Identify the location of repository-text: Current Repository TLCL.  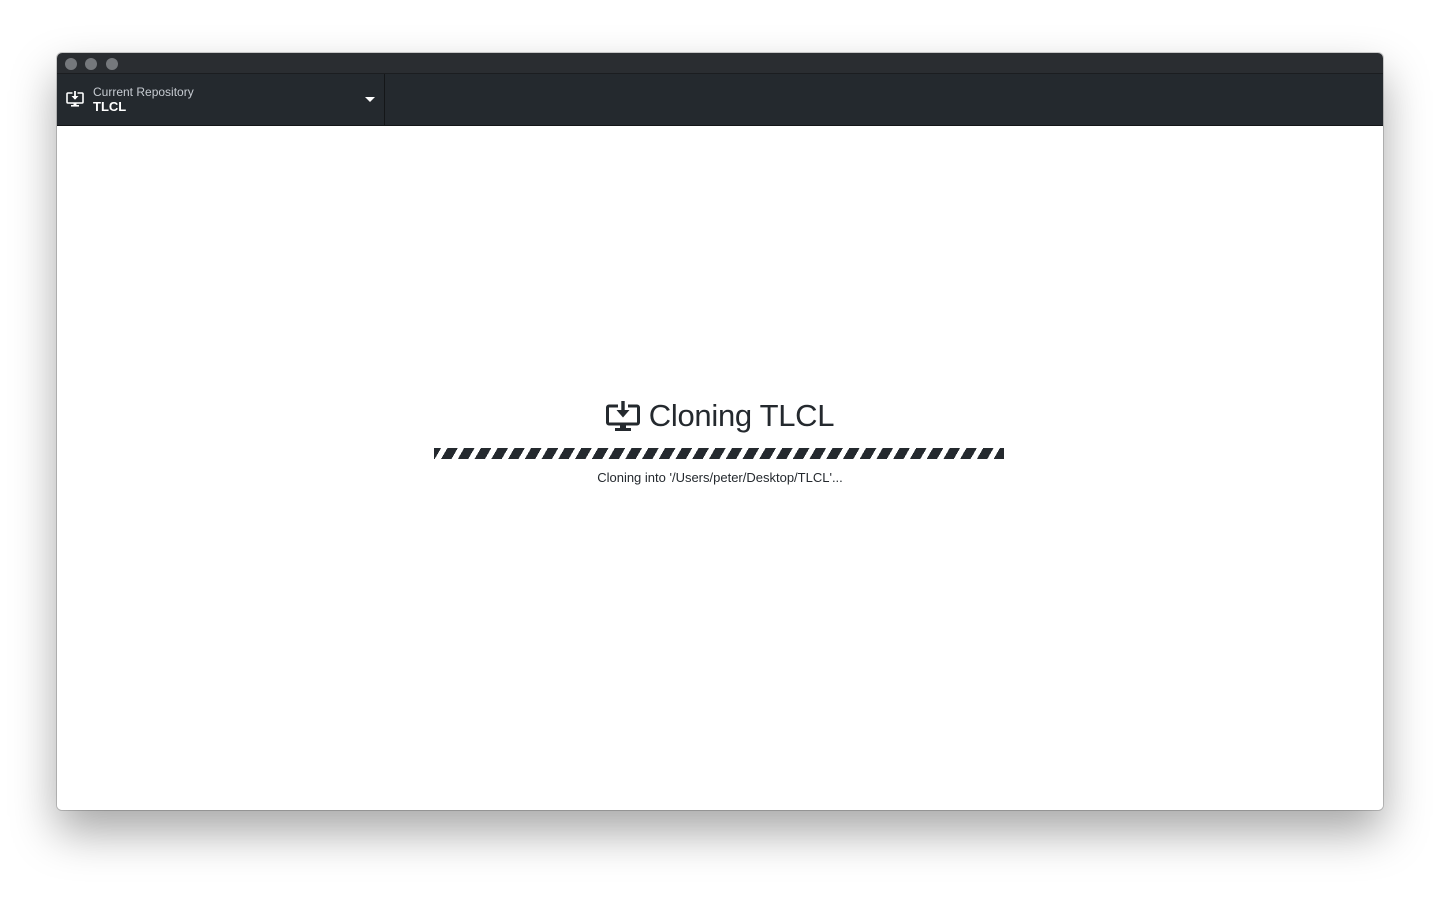
(143, 99).